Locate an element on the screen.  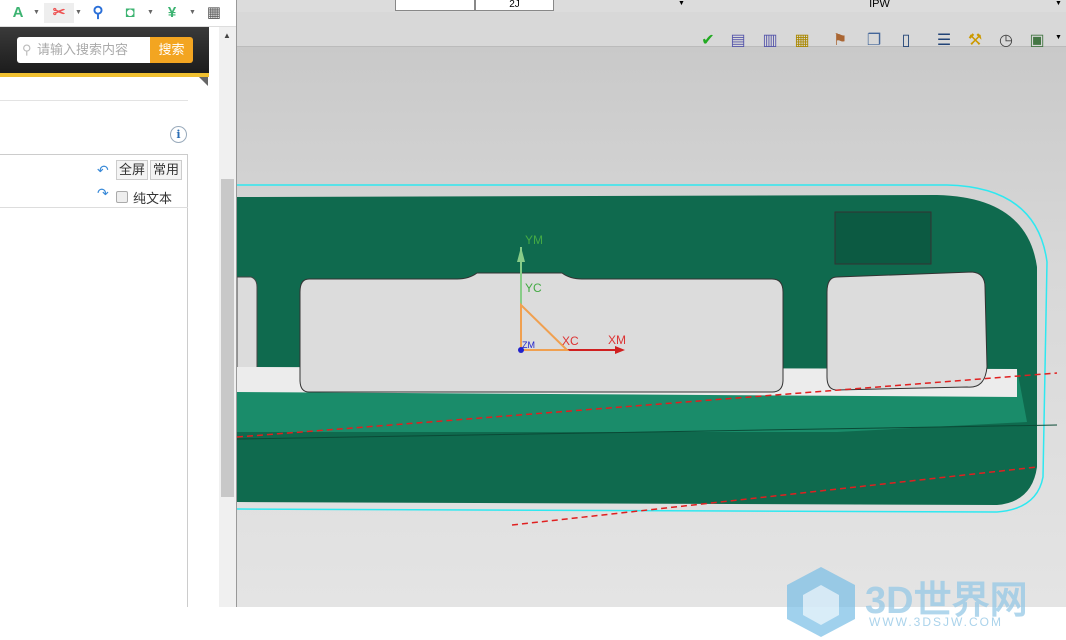
scrollbar: ▲ is located at coordinates (227, 317).